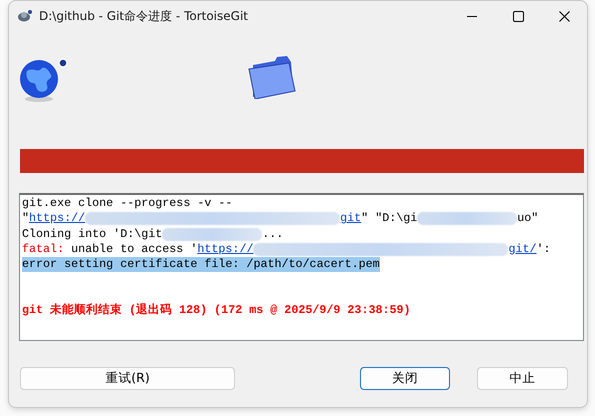 Image resolution: width=595 pixels, height=416 pixels. What do you see at coordinates (134, 250) in the screenshot?
I see `log-text: unable to access '` at bounding box center [134, 250].